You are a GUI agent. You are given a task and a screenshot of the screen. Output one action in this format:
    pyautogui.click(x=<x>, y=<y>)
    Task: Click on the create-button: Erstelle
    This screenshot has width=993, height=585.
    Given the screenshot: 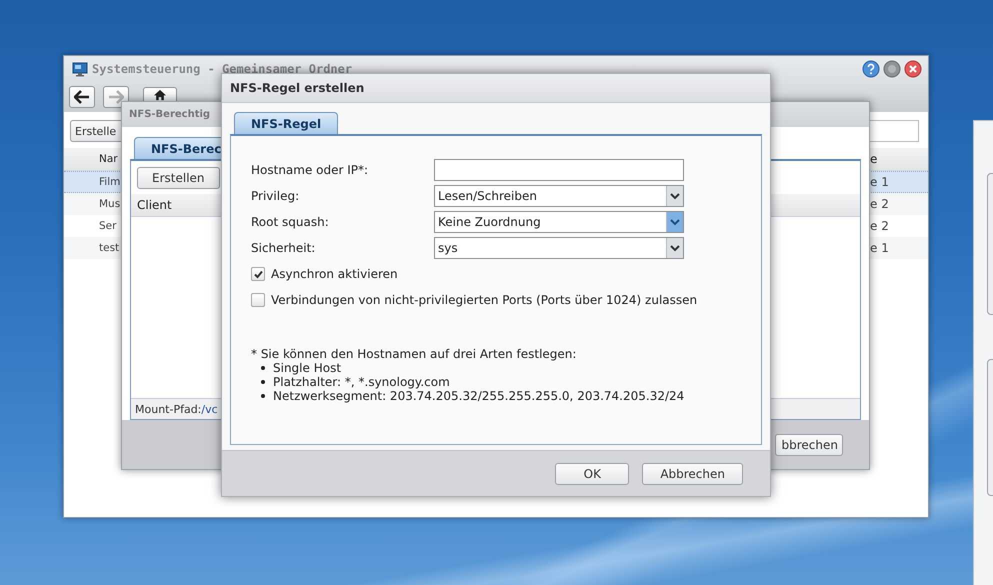 What is the action you would take?
    pyautogui.click(x=95, y=131)
    